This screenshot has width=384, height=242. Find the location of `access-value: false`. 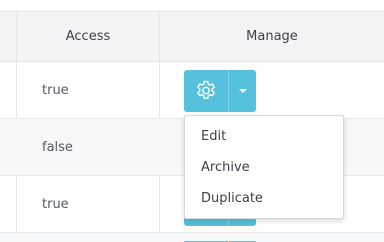

access-value: false is located at coordinates (57, 147).